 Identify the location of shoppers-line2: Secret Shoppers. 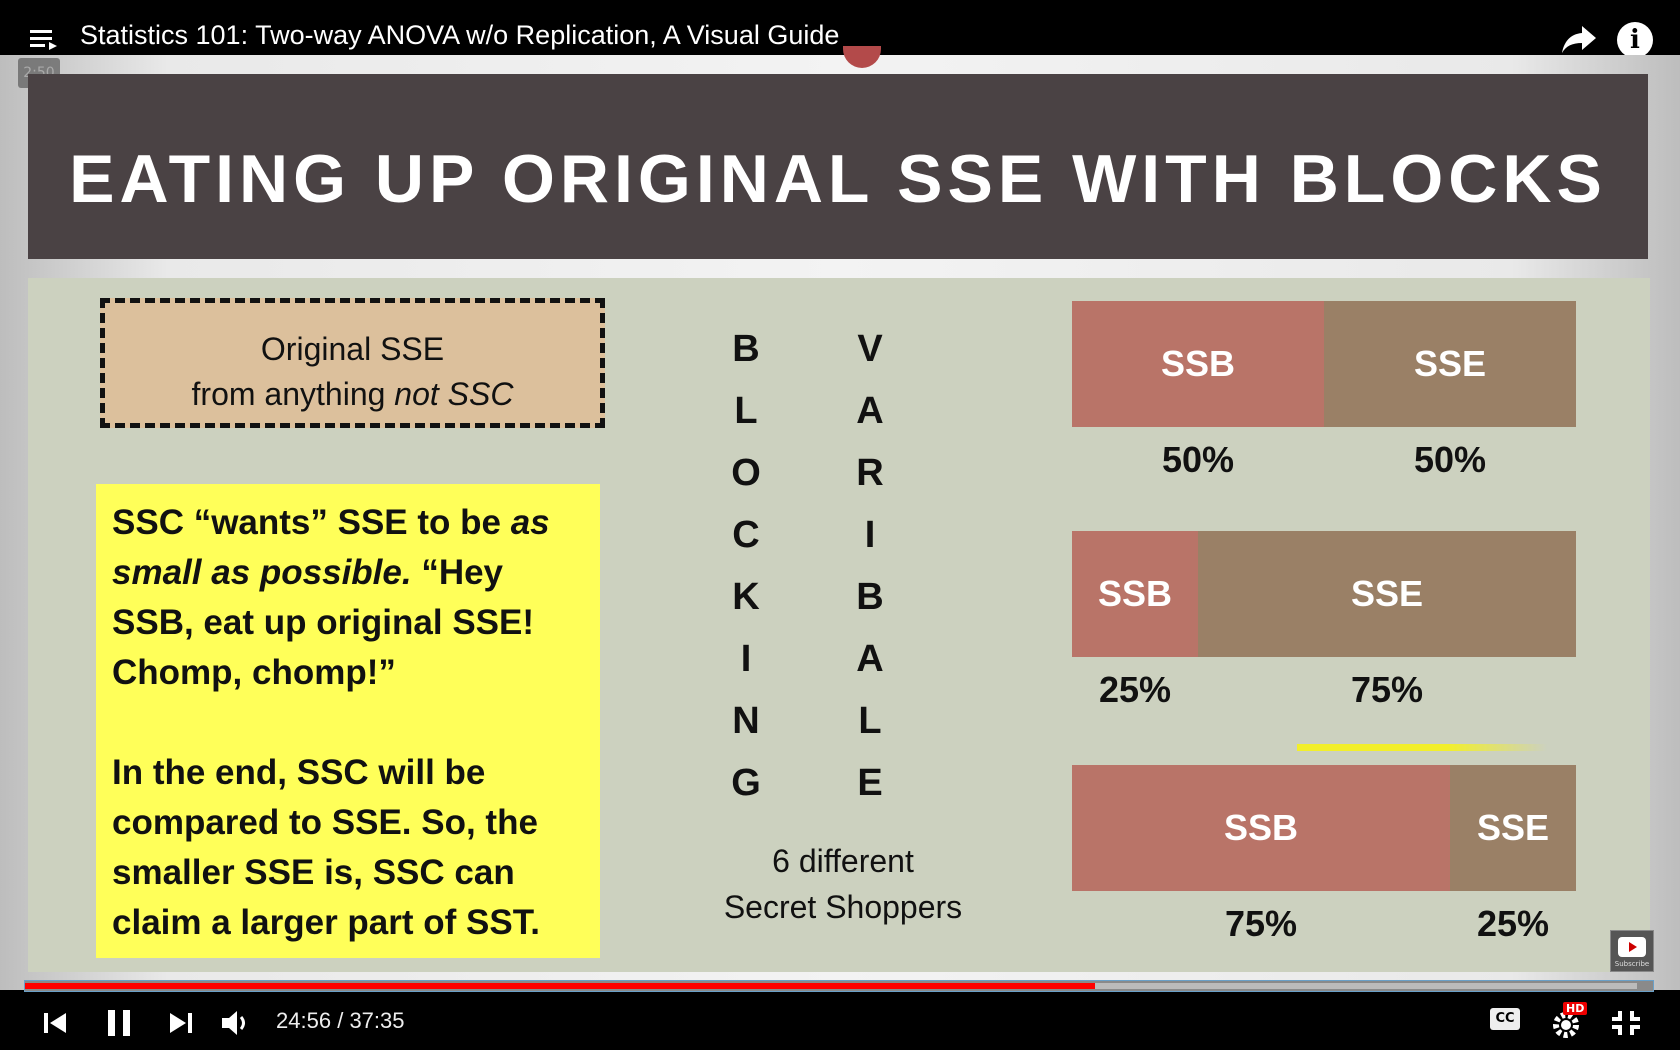
(843, 907).